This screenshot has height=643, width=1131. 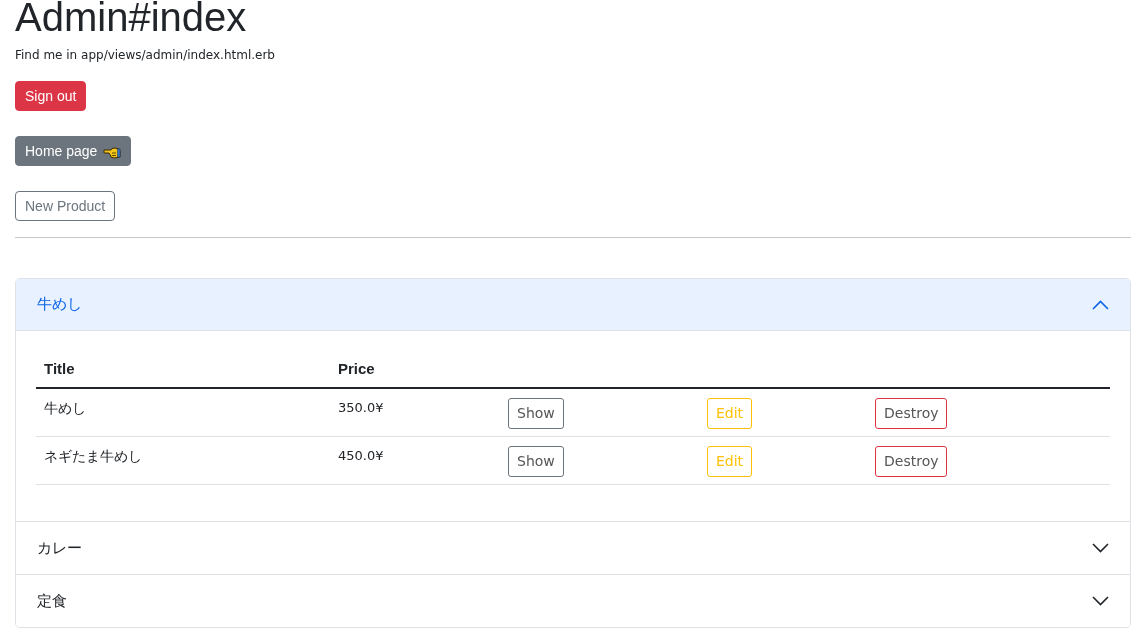 What do you see at coordinates (361, 408) in the screenshot?
I see `table-cell-text: 350.0¥` at bounding box center [361, 408].